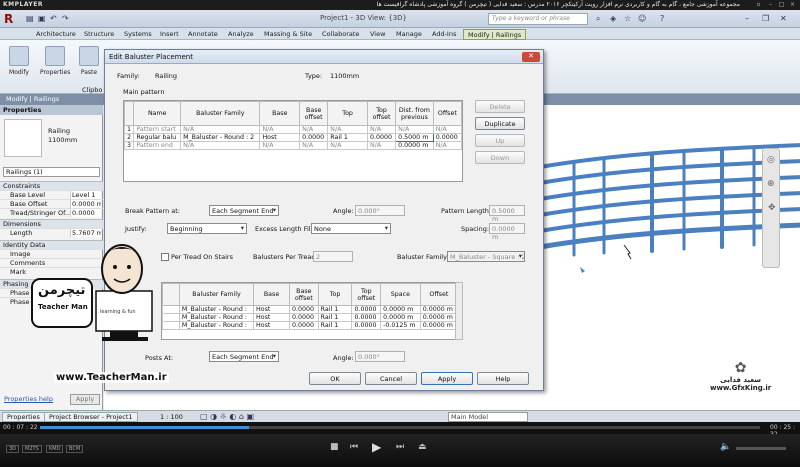 Image resolution: width=800 pixels, height=467 pixels. Describe the element at coordinates (111, 377) in the screenshot. I see `teacherman-site-url: www.TeacherMan.ir` at that location.